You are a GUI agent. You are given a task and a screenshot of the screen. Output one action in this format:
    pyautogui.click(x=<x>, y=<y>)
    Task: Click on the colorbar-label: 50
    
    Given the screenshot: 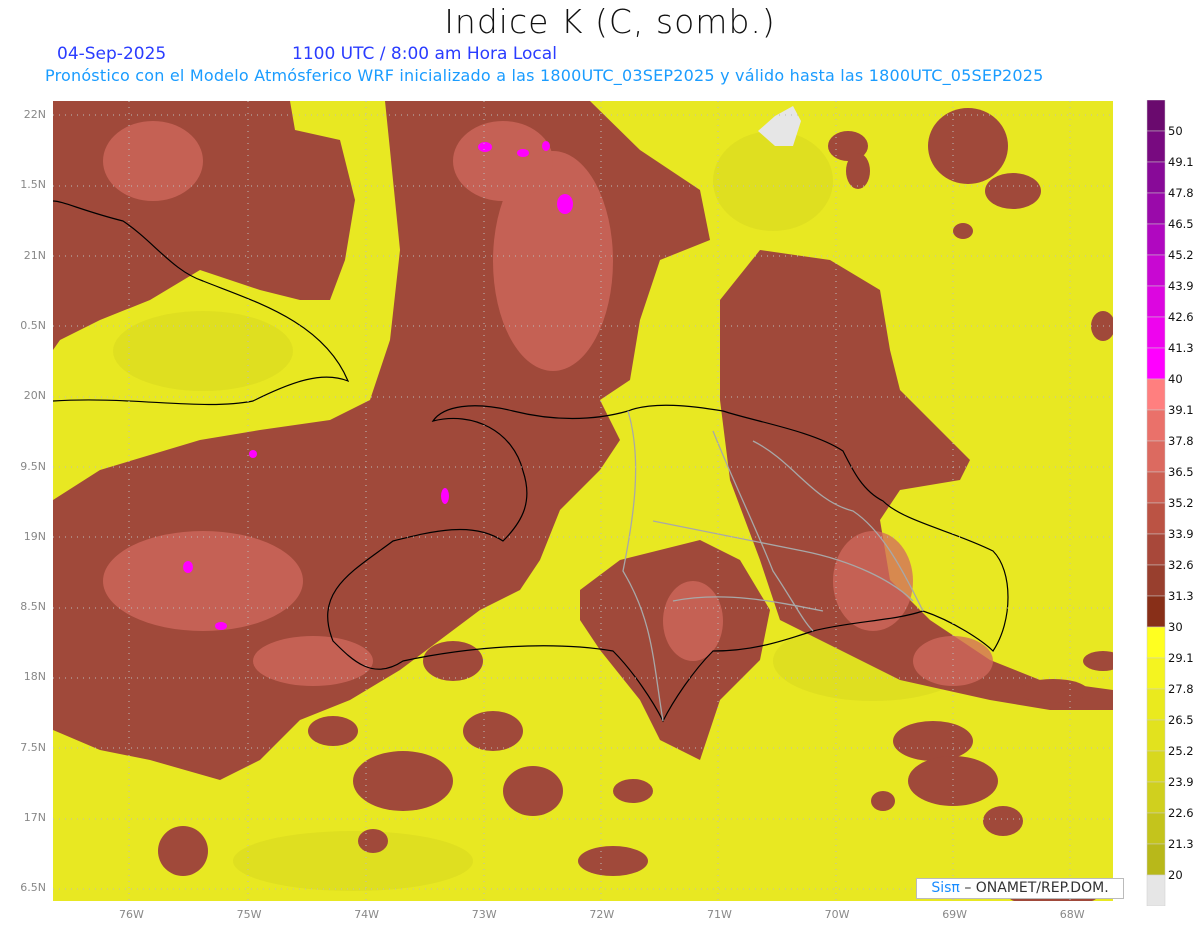 What is the action you would take?
    pyautogui.click(x=1175, y=131)
    